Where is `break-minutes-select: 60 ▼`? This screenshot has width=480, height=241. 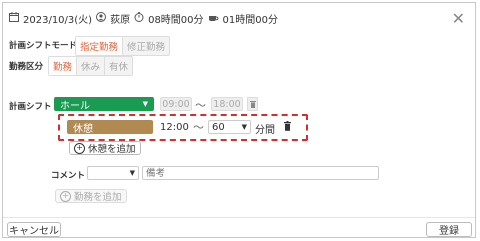 break-minutes-select: 60 ▼ is located at coordinates (229, 127).